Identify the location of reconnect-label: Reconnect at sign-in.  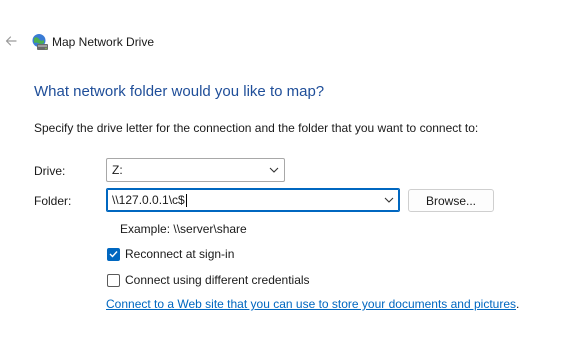
(180, 254).